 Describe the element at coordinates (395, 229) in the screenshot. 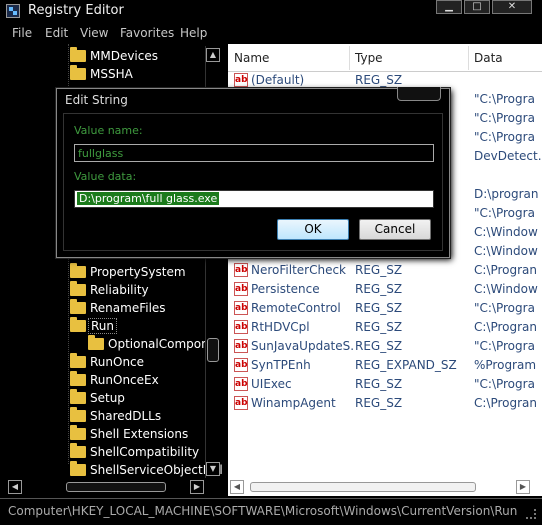

I see `cancel-button: Cancel` at that location.